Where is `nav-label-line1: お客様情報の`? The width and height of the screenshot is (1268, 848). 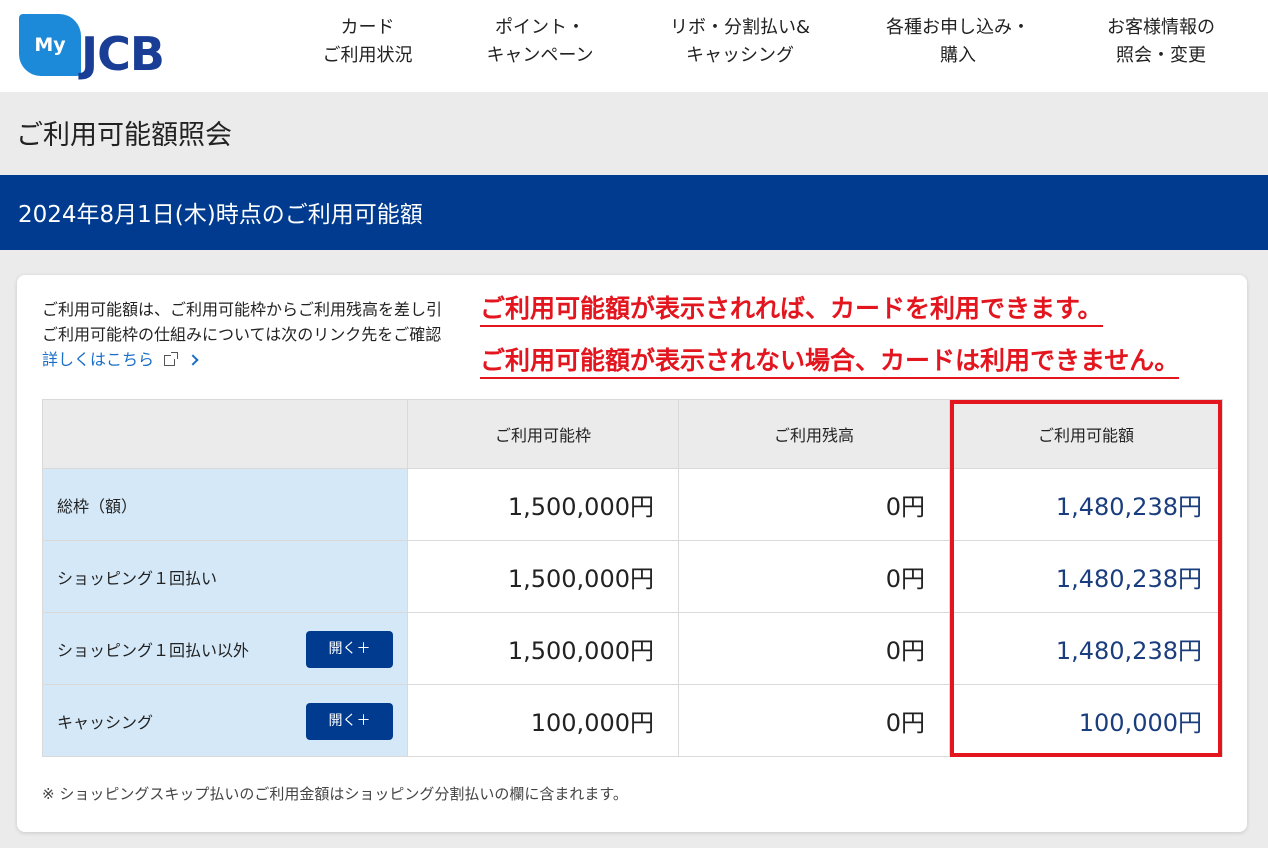 nav-label-line1: お客様情報の is located at coordinates (1161, 27).